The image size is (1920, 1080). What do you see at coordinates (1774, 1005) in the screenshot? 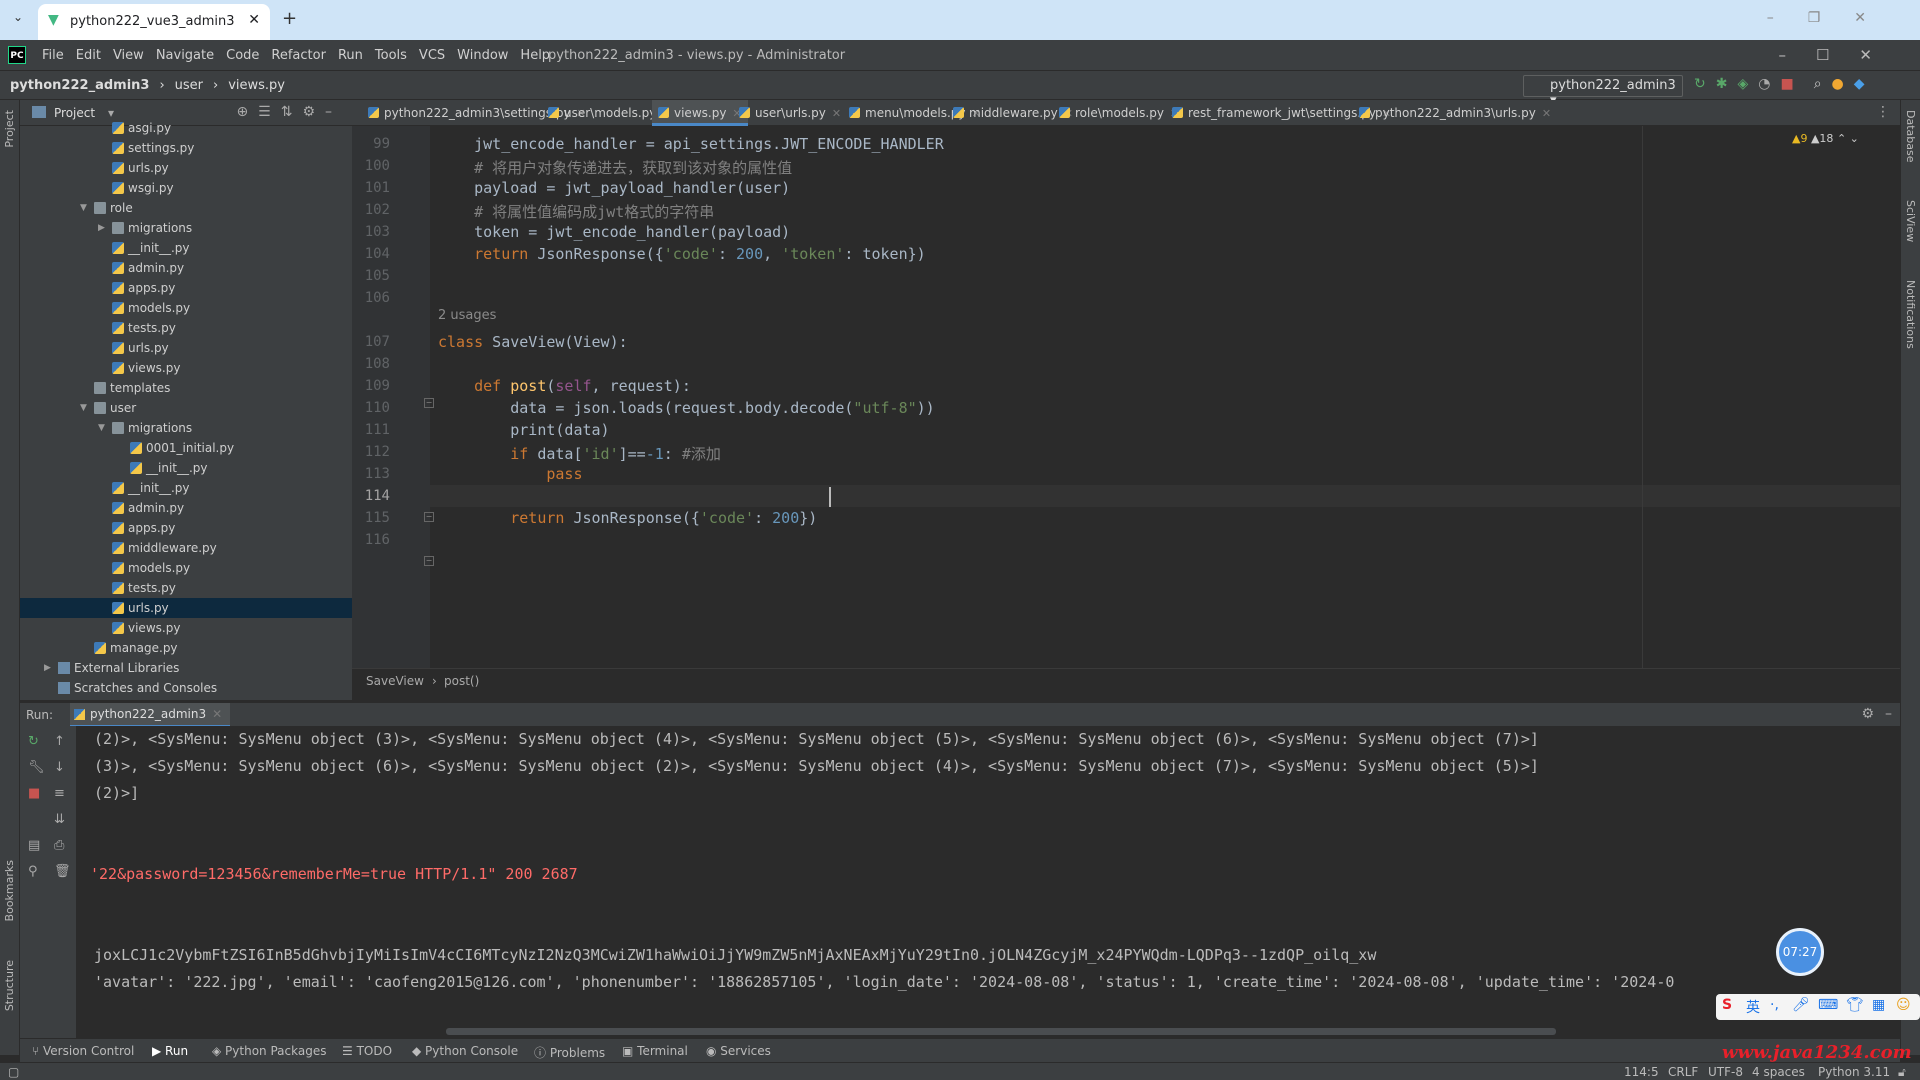
I see `punctuation-icon: ·,` at bounding box center [1774, 1005].